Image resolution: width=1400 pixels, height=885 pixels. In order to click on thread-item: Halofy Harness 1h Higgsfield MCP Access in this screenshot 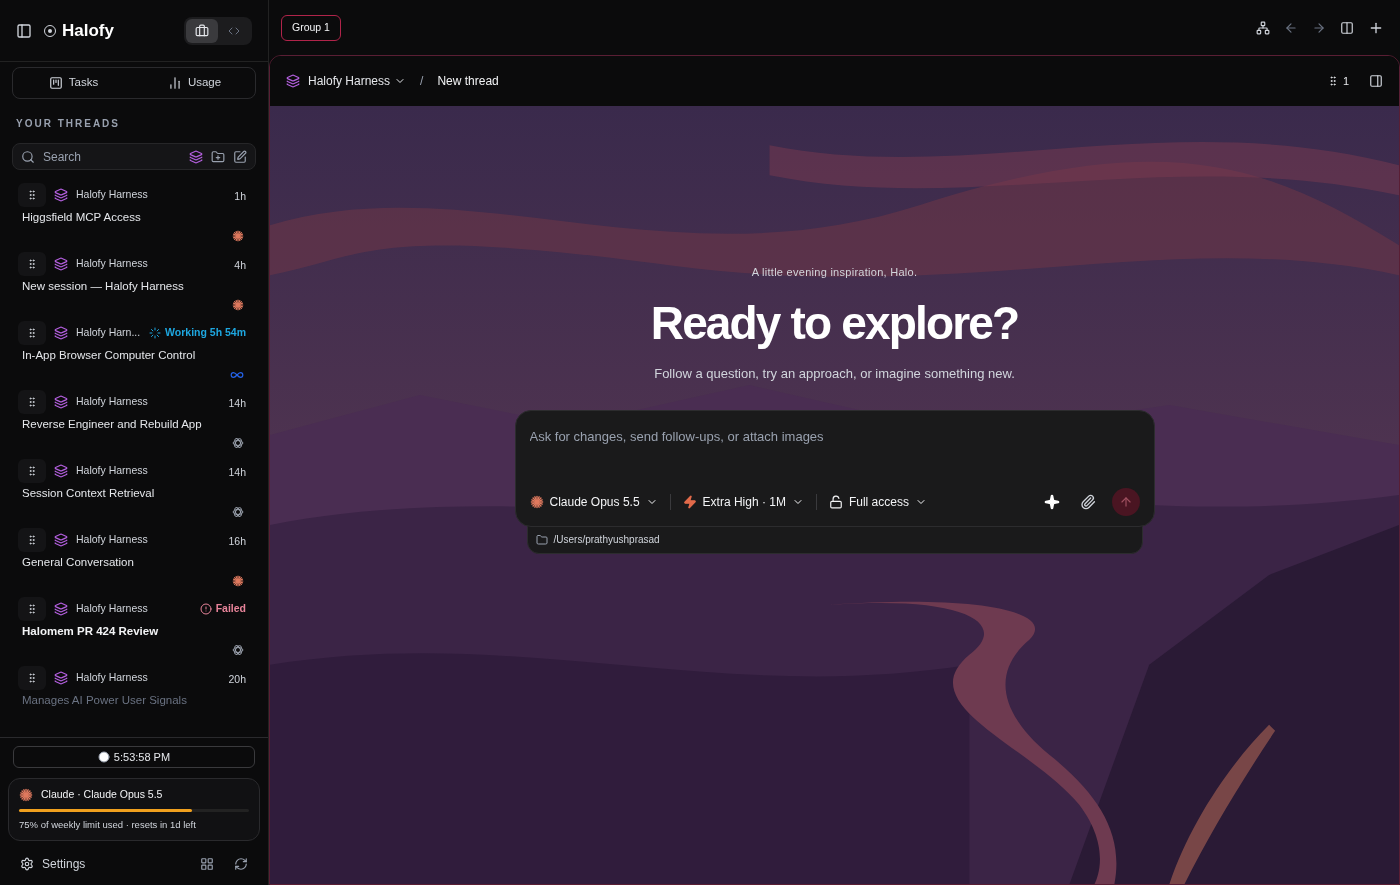, I will do `click(134, 217)`.